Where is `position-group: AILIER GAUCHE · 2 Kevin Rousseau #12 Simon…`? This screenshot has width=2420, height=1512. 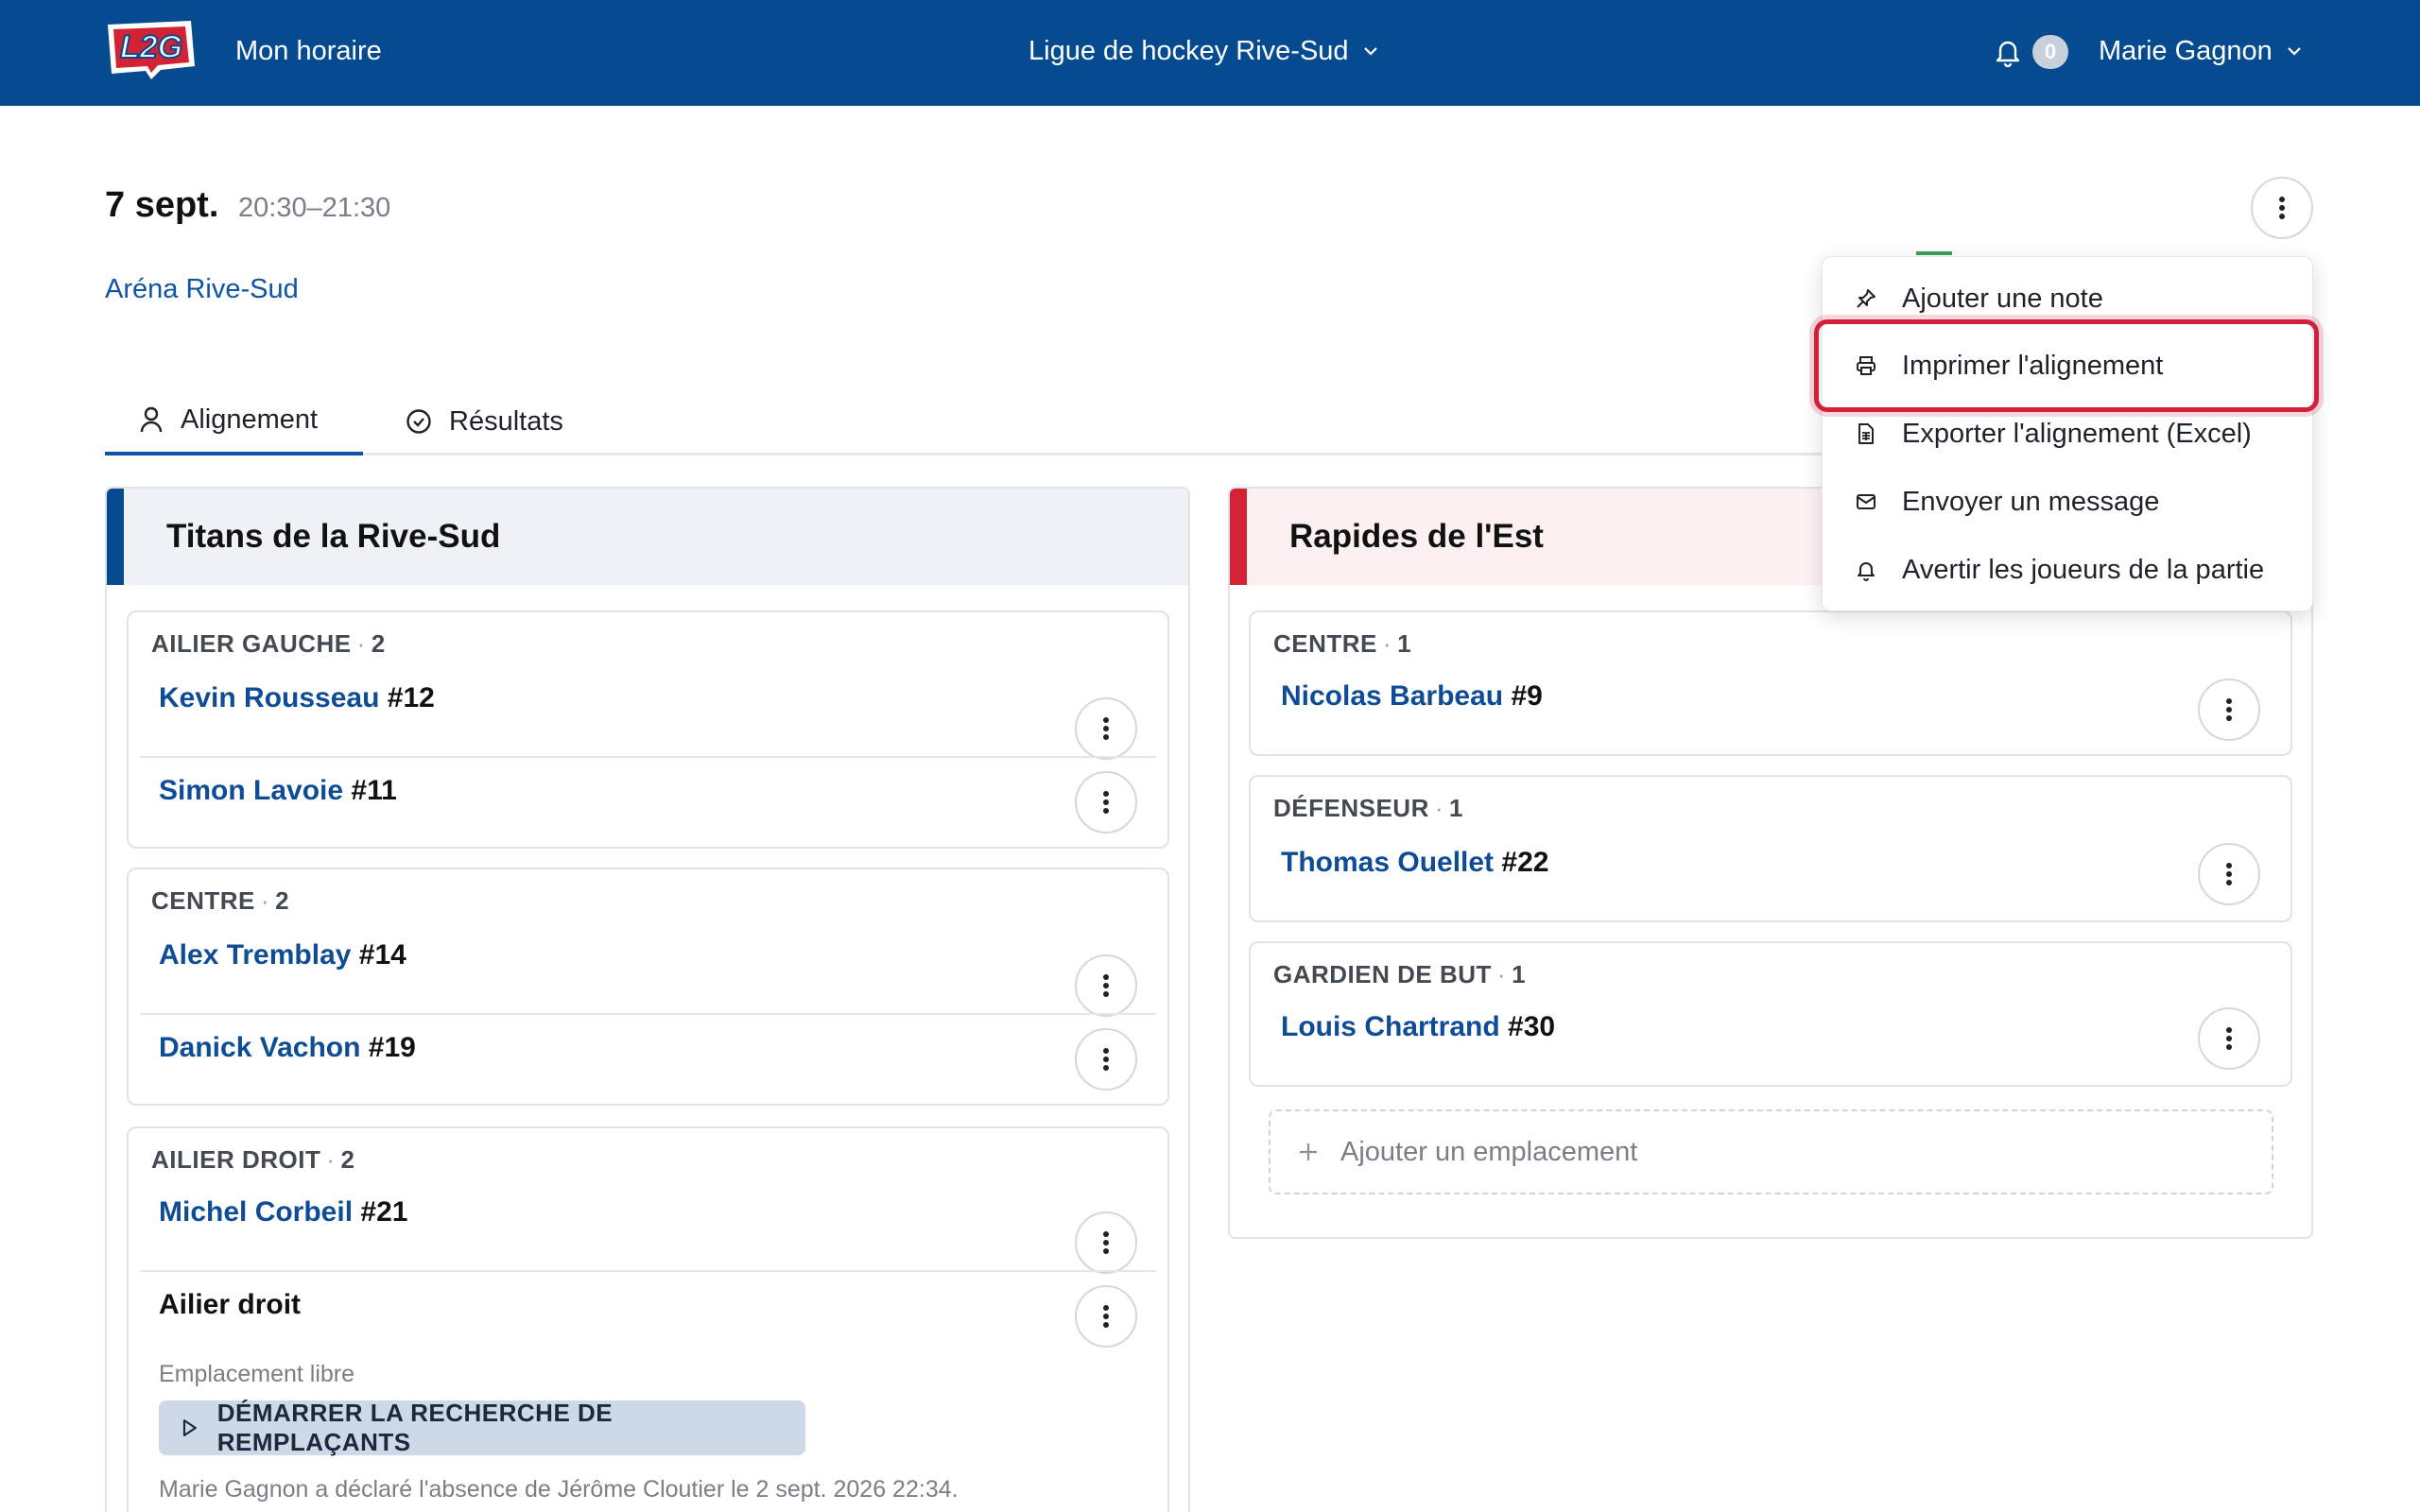 position-group: AILIER GAUCHE · 2 Kevin Rousseau #12 Simon… is located at coordinates (648, 729).